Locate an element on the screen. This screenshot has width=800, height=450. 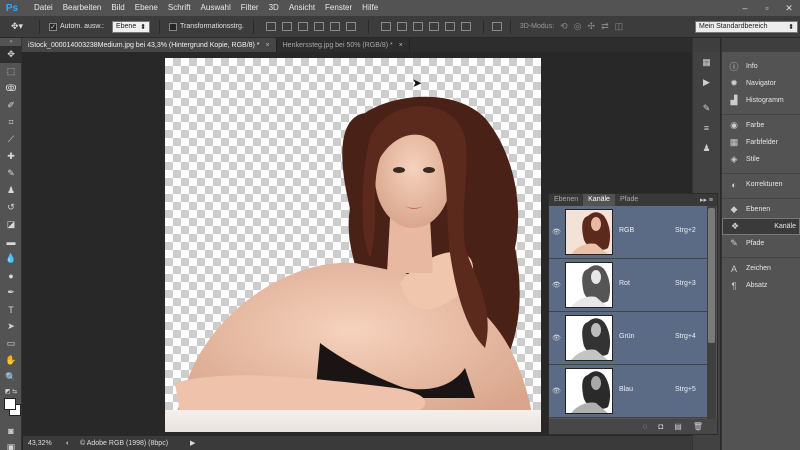
panel-button-styles: ◈ Stile is located at coordinates (761, 159).